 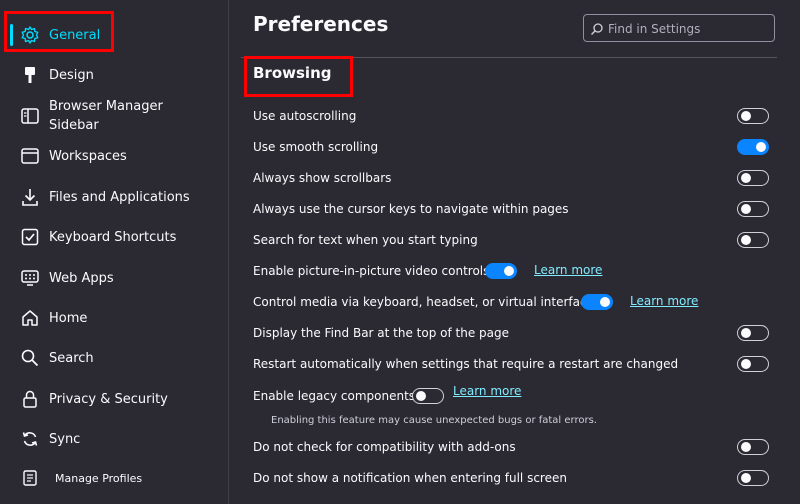 What do you see at coordinates (71, 75) in the screenshot?
I see `sidebar-item-label: Design` at bounding box center [71, 75].